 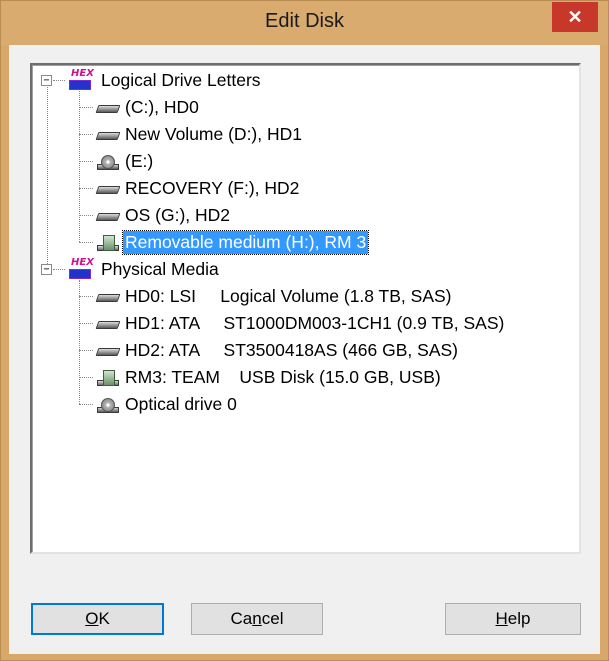 I want to click on cancel-label-rest: cel, so click(x=272, y=618).